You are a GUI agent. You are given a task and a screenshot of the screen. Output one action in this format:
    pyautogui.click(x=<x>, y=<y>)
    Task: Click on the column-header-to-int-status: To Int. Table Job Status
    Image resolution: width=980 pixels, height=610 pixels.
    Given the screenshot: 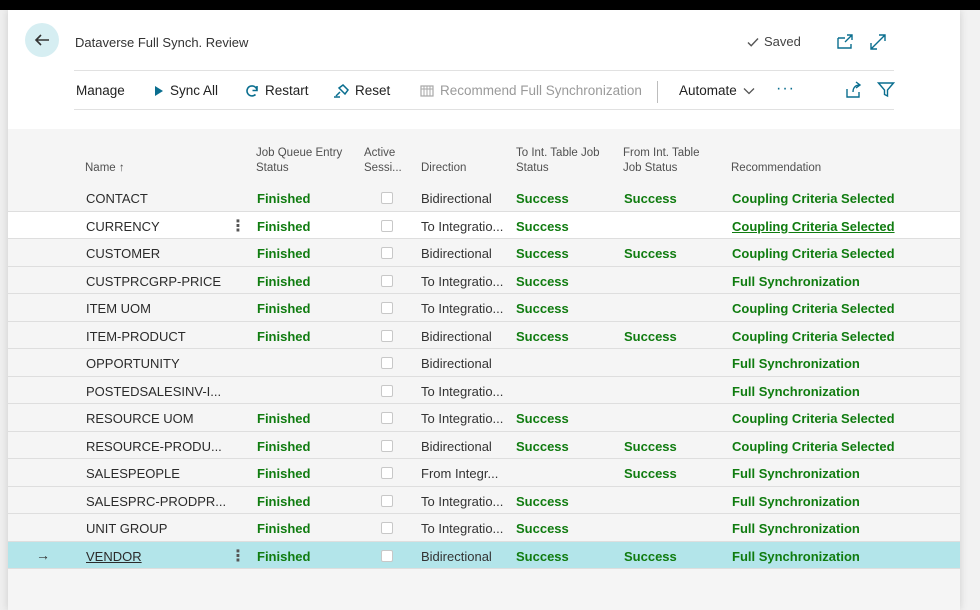 What is the action you would take?
    pyautogui.click(x=558, y=161)
    